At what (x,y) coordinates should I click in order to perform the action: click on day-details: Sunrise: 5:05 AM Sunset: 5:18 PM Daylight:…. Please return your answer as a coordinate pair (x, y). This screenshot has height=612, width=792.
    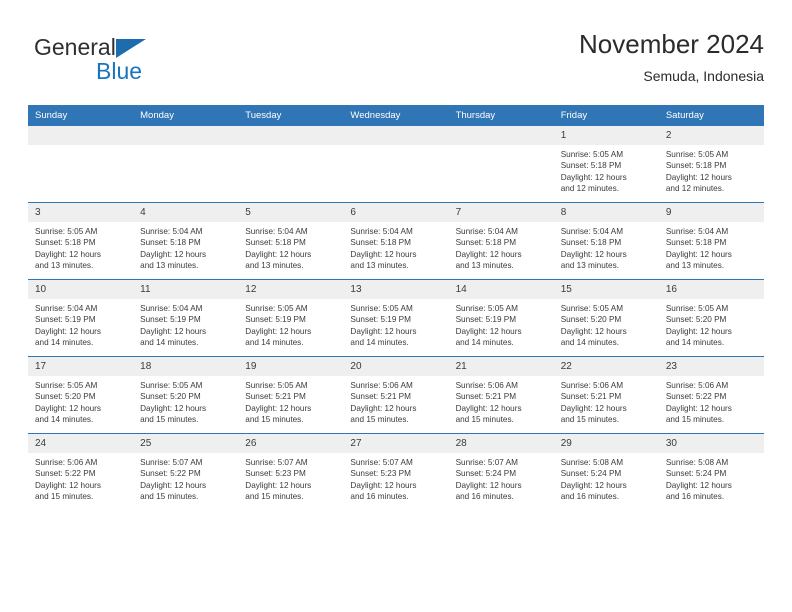
    Looking at the image, I should click on (80, 247).